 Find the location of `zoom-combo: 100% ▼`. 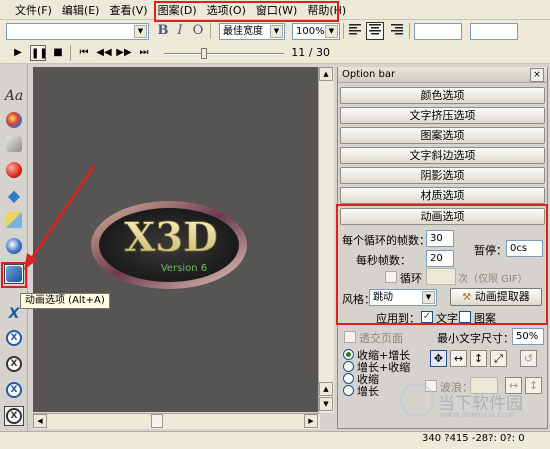

zoom-combo: 100% ▼ is located at coordinates (316, 31).